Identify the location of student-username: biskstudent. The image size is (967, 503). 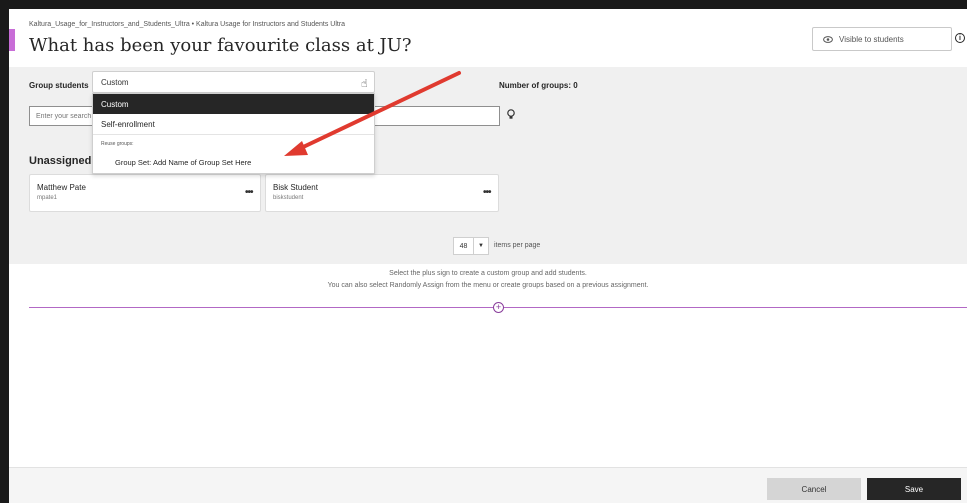
(288, 198).